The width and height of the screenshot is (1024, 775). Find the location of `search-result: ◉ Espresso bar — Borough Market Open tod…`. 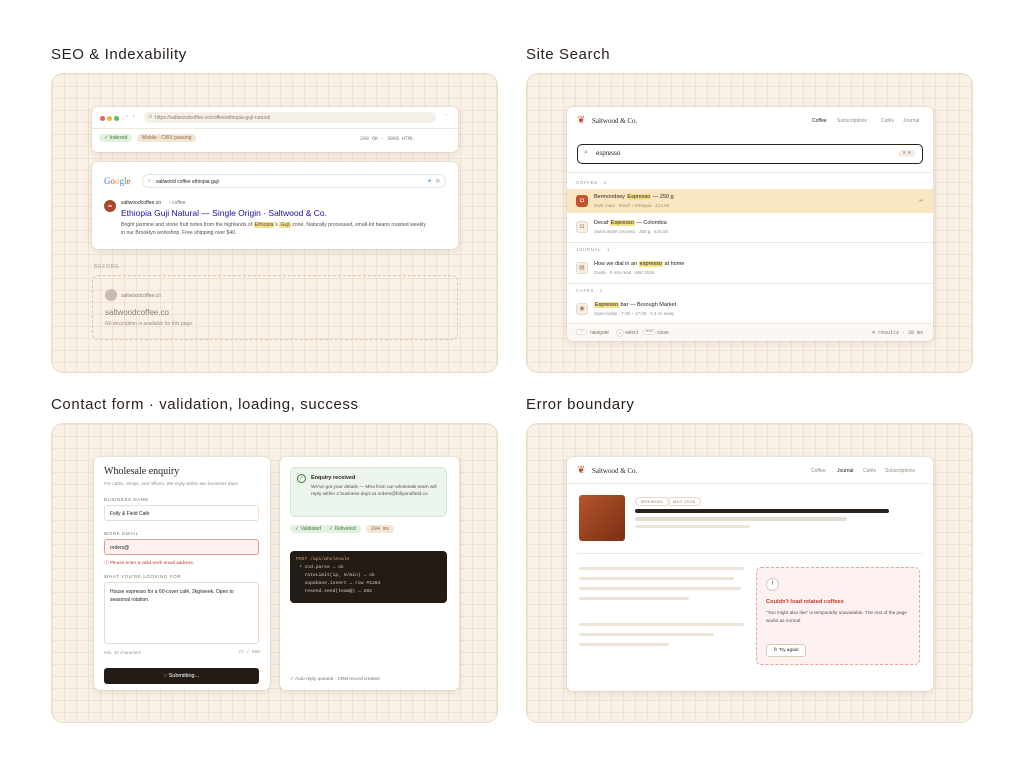

search-result: ◉ Espresso bar — Borough Market Open tod… is located at coordinates (750, 309).